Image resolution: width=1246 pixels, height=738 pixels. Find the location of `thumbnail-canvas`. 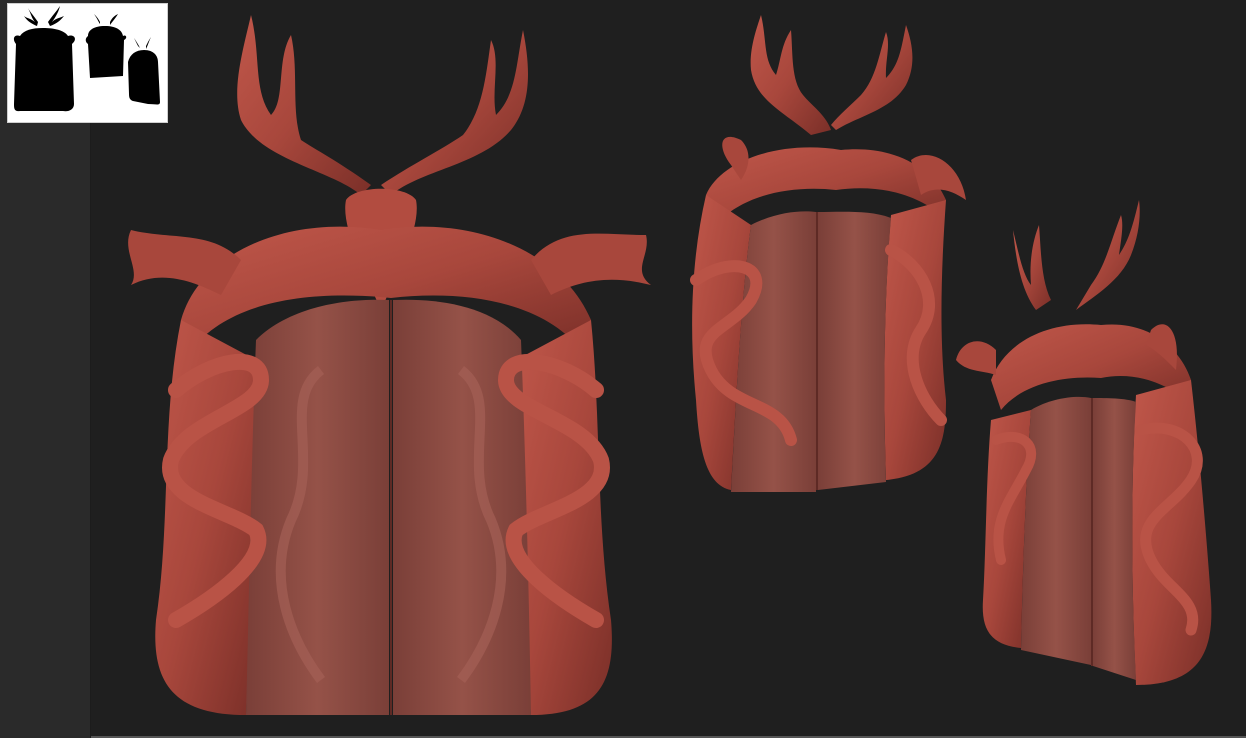

thumbnail-canvas is located at coordinates (86, 59).